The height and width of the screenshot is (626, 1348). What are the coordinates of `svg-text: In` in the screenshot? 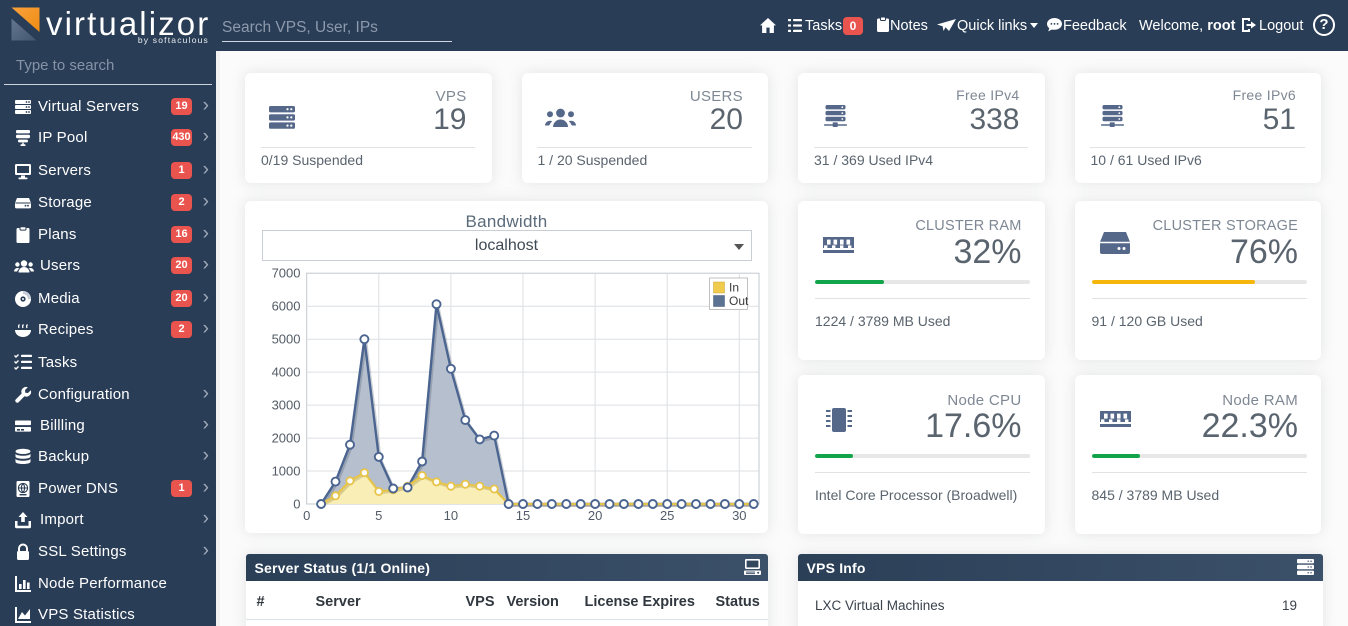 It's located at (734, 287).